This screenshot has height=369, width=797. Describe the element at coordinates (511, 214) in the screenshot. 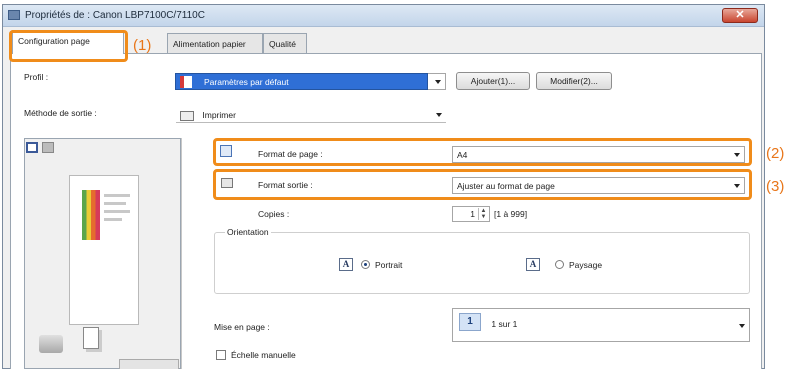

I see `copies-range: [1 à 999]` at that location.